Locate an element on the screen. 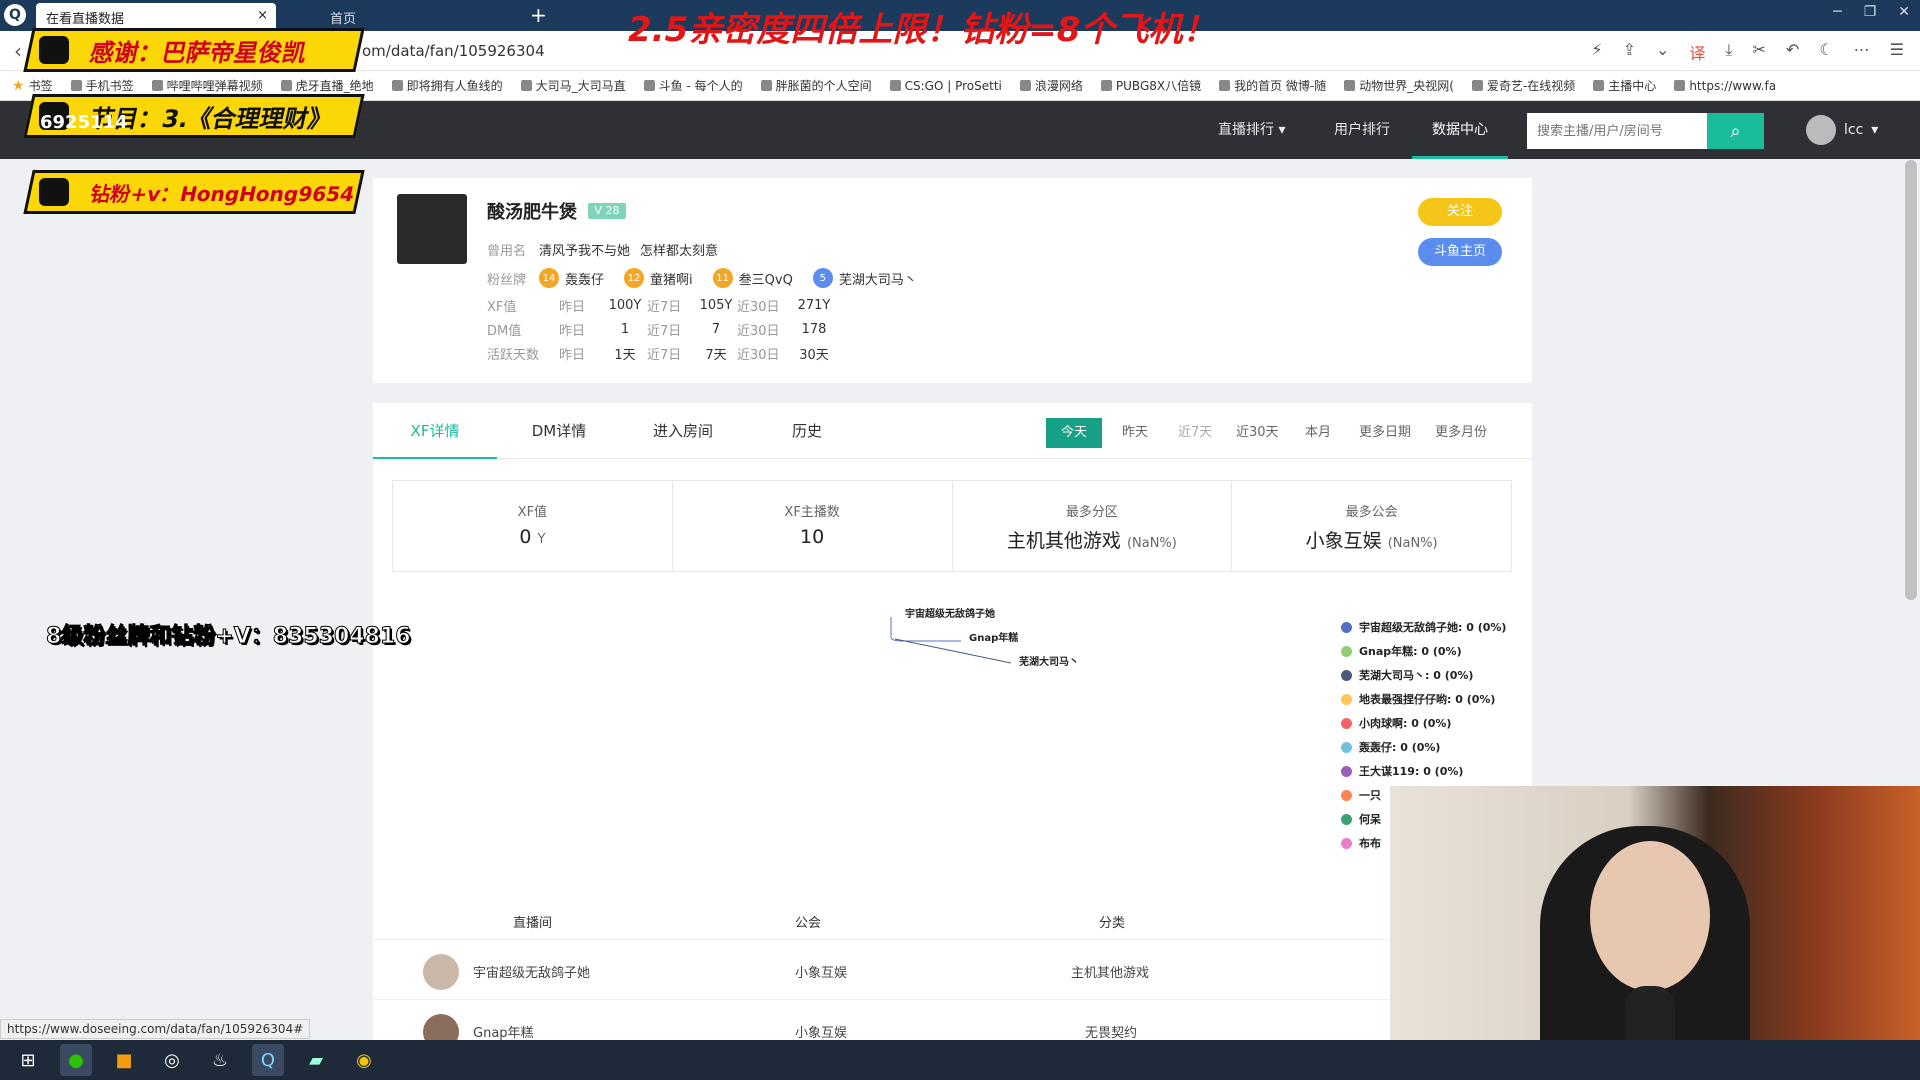  range-more-months: 更多月份 is located at coordinates (1461, 433).